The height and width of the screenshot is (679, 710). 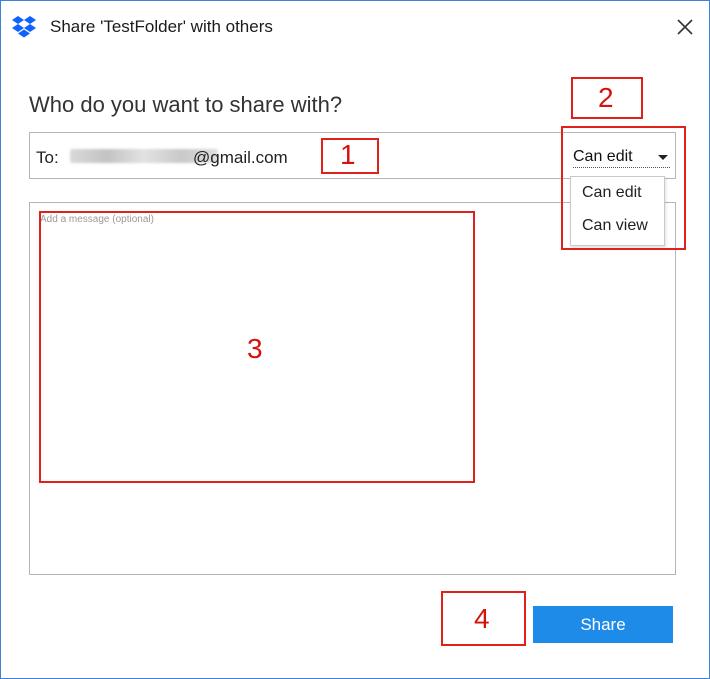 What do you see at coordinates (623, 188) in the screenshot?
I see `annotation-box-dropdown` at bounding box center [623, 188].